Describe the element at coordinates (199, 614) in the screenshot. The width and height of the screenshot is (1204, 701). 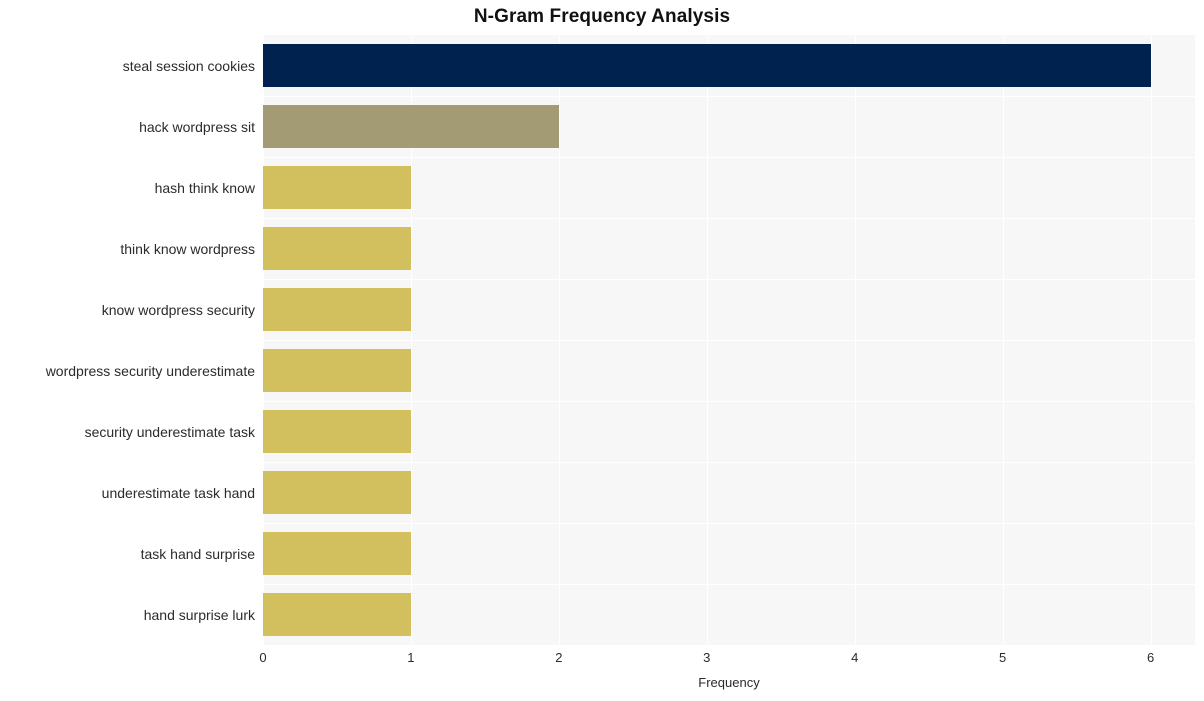
I see `y-axis-tick-label: hand surprise lurk` at that location.